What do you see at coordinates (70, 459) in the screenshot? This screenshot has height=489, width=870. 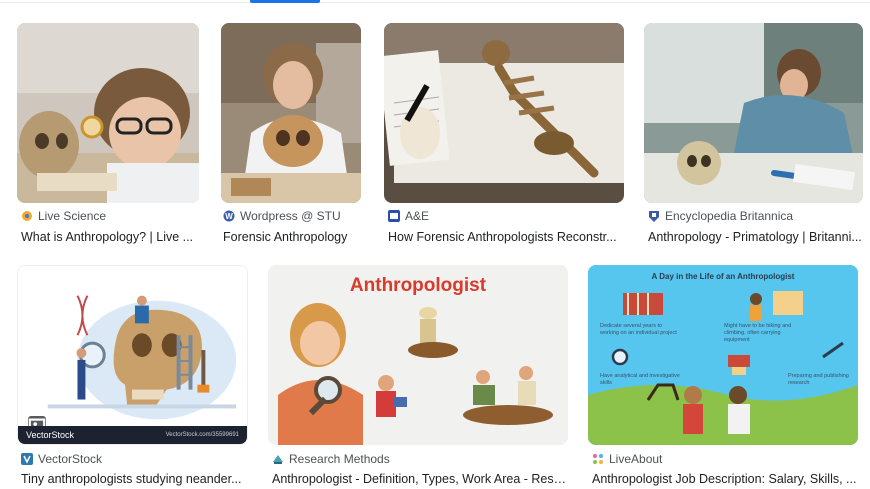 I see `result-source-label: VectorStock` at bounding box center [70, 459].